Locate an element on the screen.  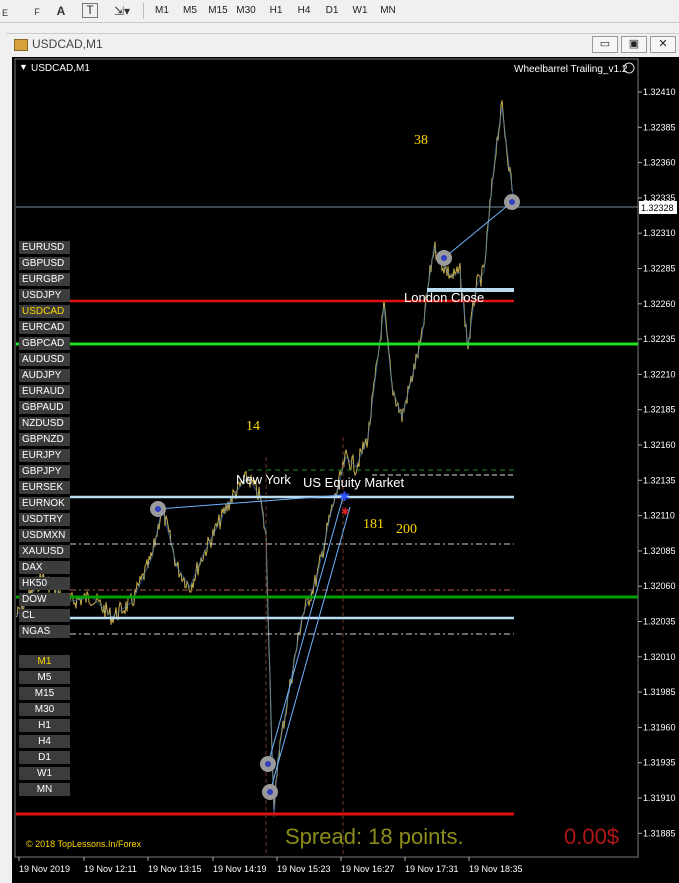
toolbar: E F A T ⇲▾ M1 M5 M15 M30 H1 H4 D1 W1 MN is located at coordinates (339, 11).